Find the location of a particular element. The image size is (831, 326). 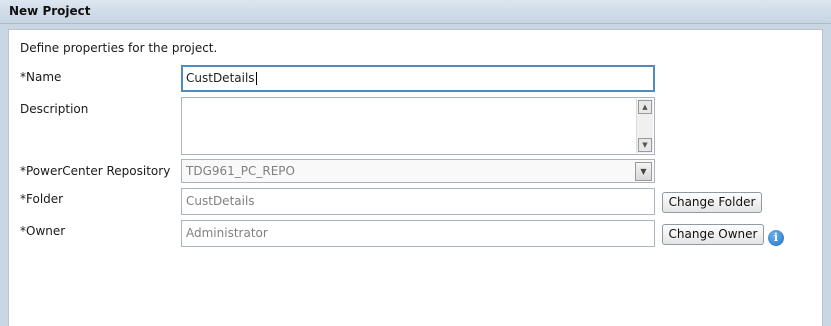

form-intro: Define properties for the project. is located at coordinates (119, 48).